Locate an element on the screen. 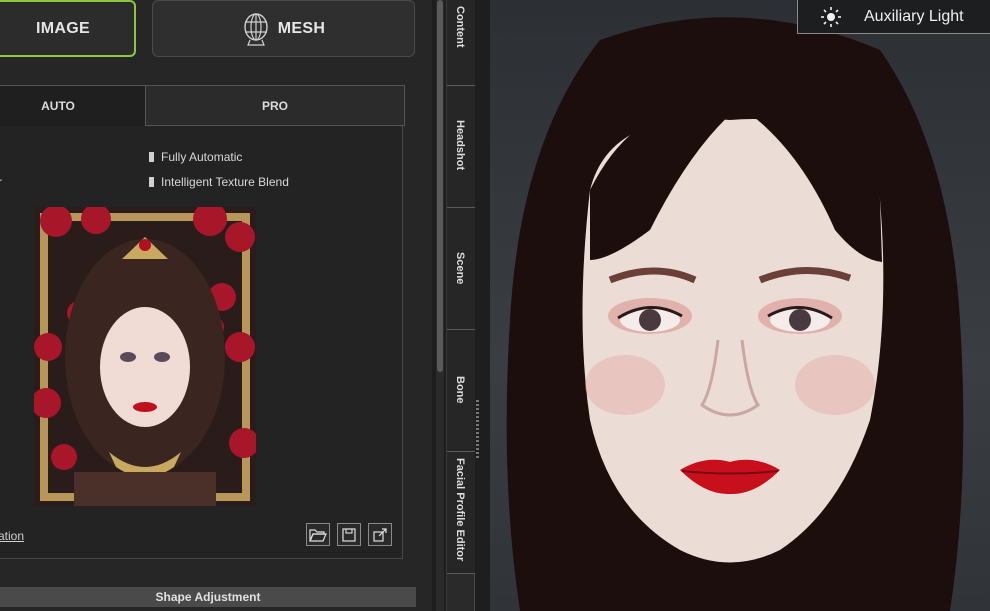  side-tab-headshot: Headshot is located at coordinates (461, 147).